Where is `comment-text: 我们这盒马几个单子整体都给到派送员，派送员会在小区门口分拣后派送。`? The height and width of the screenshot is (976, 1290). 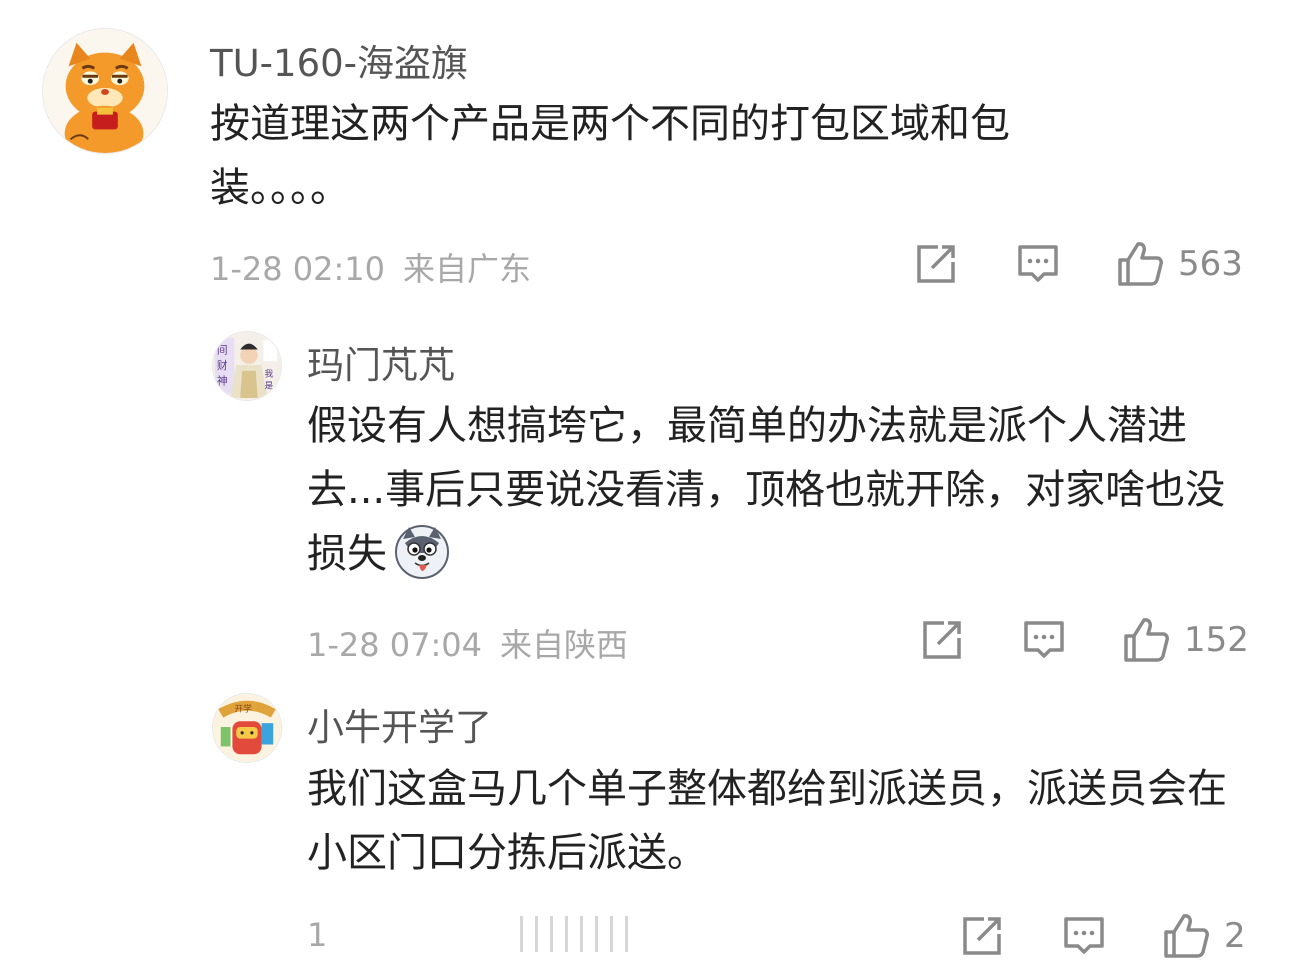 comment-text: 我们这盒马几个单子整体都给到派送员，派送员会在小区门口分拣后派送。 is located at coordinates (767, 821).